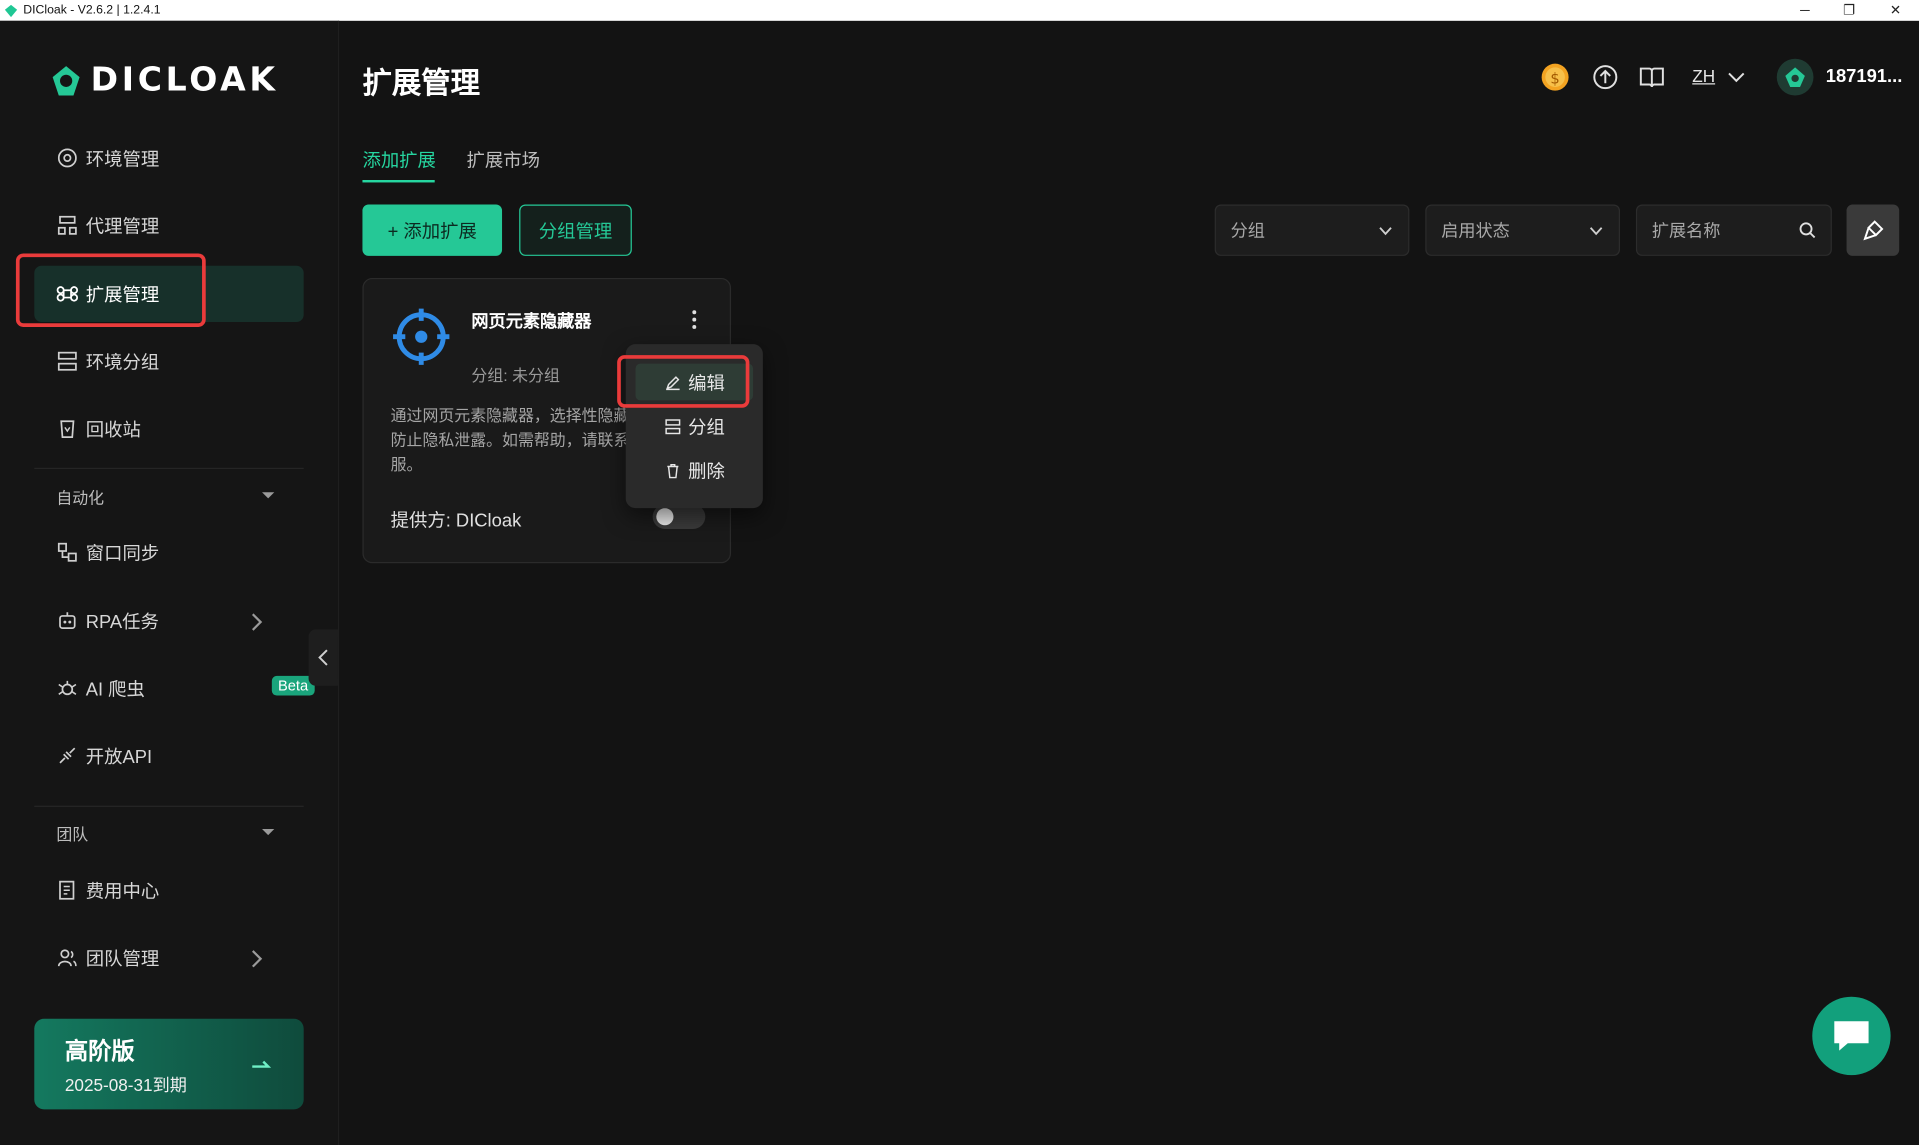 The width and height of the screenshot is (1919, 1145). Describe the element at coordinates (122, 553) in the screenshot. I see `sidebar-item-label: 窗口同步` at that location.